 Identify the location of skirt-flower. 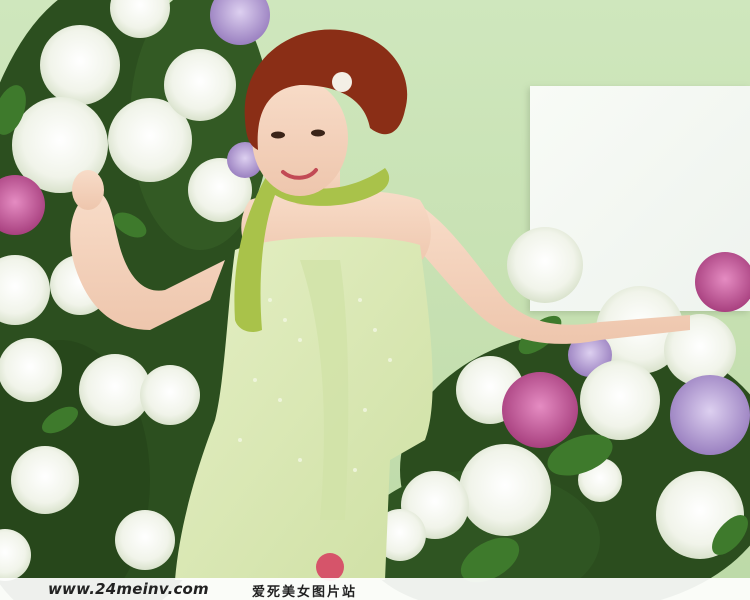
(330, 567).